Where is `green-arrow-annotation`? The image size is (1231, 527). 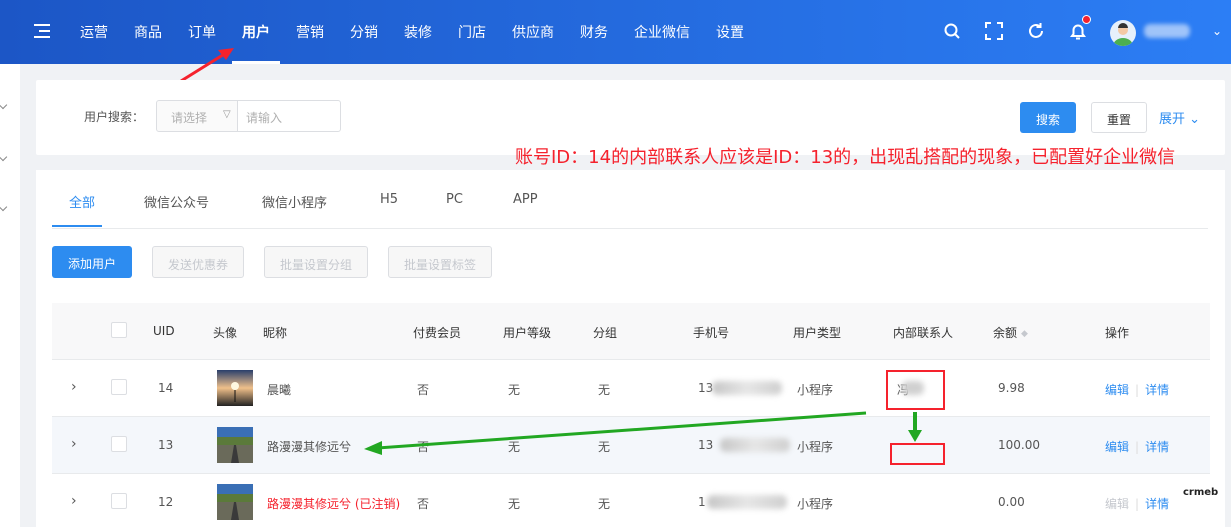 green-arrow-annotation is located at coordinates (643, 433).